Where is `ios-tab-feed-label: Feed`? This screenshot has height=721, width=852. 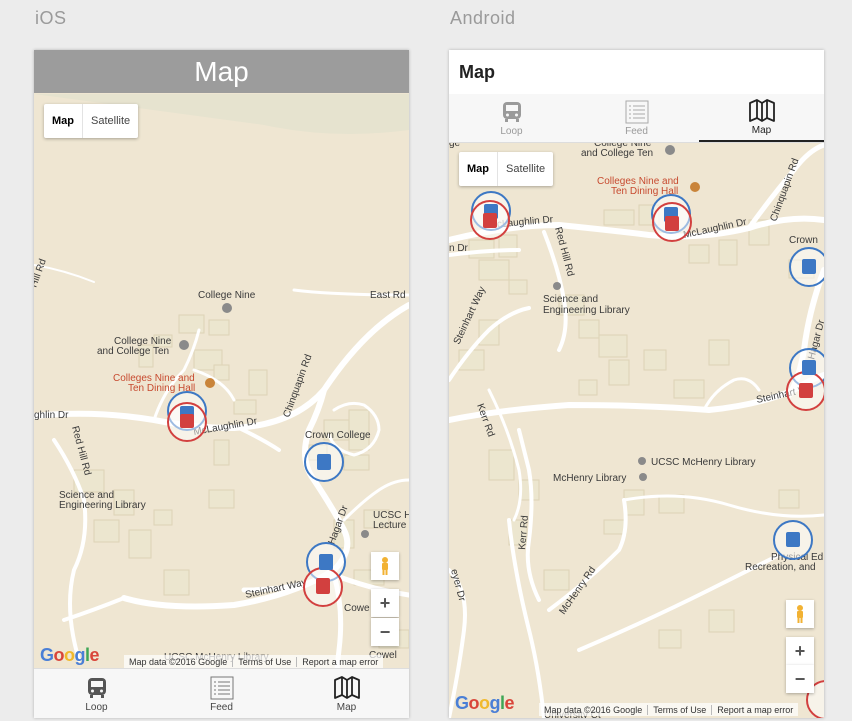
ios-tab-feed-label: Feed is located at coordinates (221, 707).